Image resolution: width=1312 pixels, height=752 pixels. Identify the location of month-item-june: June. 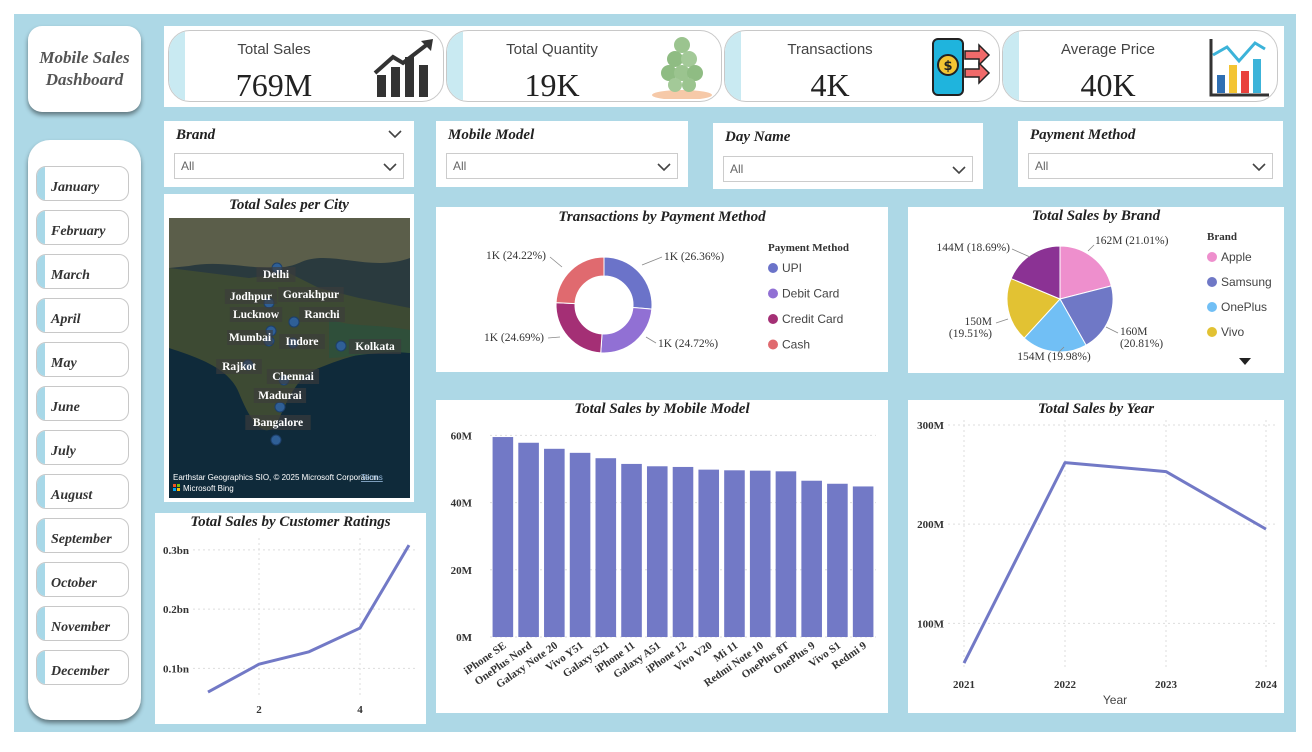
(82, 403).